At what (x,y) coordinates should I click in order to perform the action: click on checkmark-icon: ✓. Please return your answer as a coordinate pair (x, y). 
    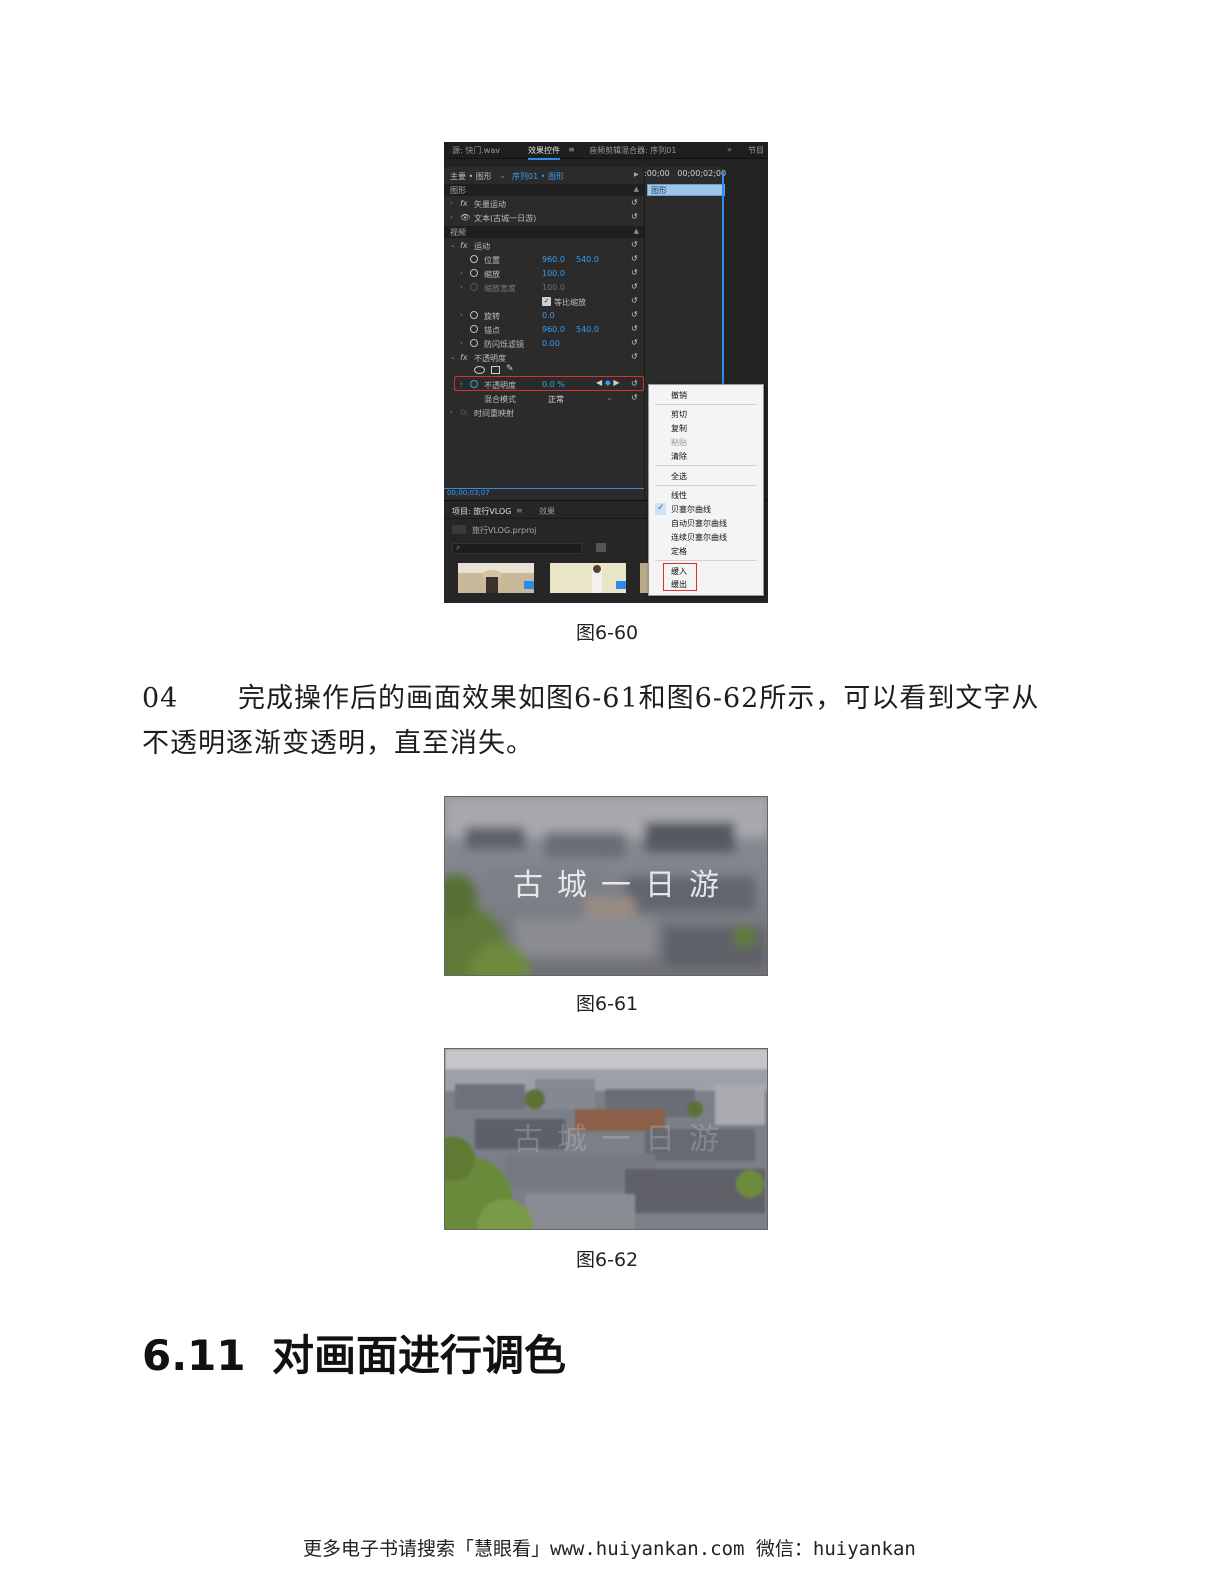
    Looking at the image, I should click on (661, 508).